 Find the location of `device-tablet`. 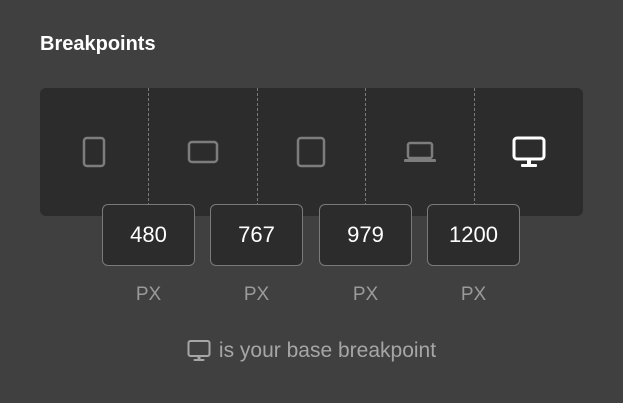

device-tablet is located at coordinates (311, 152).